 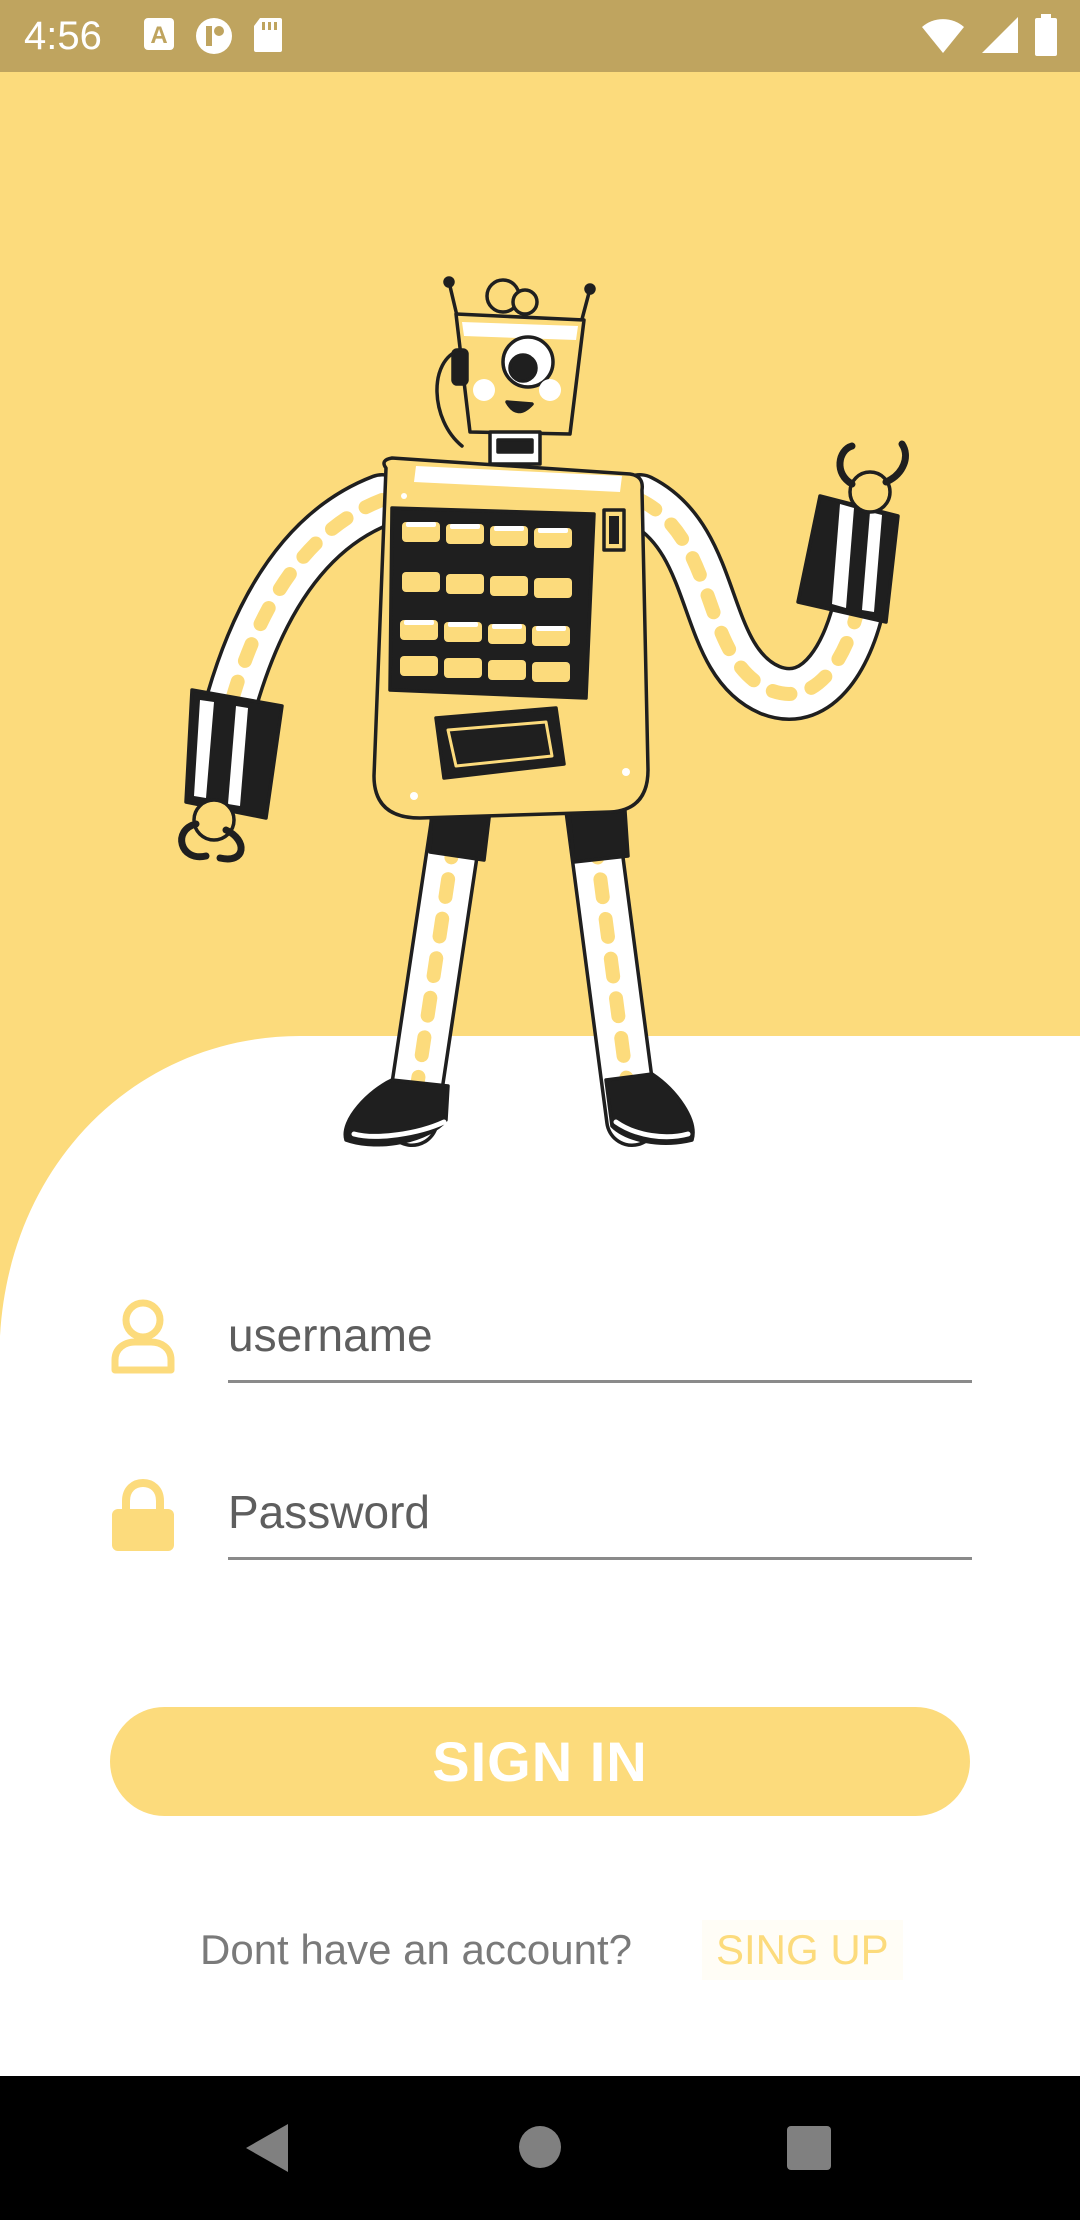 What do you see at coordinates (540, 1761) in the screenshot?
I see `sign-in-button: SIGN IN` at bounding box center [540, 1761].